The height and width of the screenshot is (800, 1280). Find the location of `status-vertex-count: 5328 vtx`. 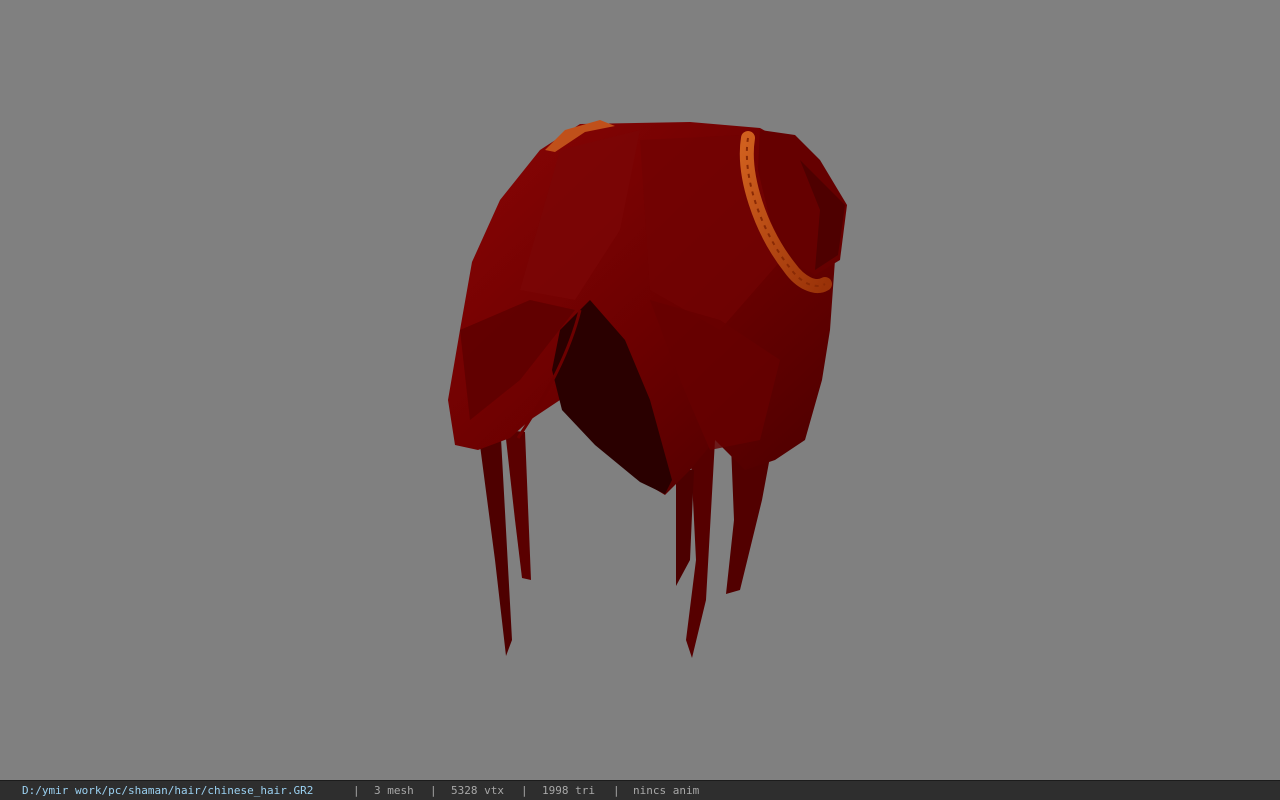

status-vertex-count: 5328 vtx is located at coordinates (477, 790).